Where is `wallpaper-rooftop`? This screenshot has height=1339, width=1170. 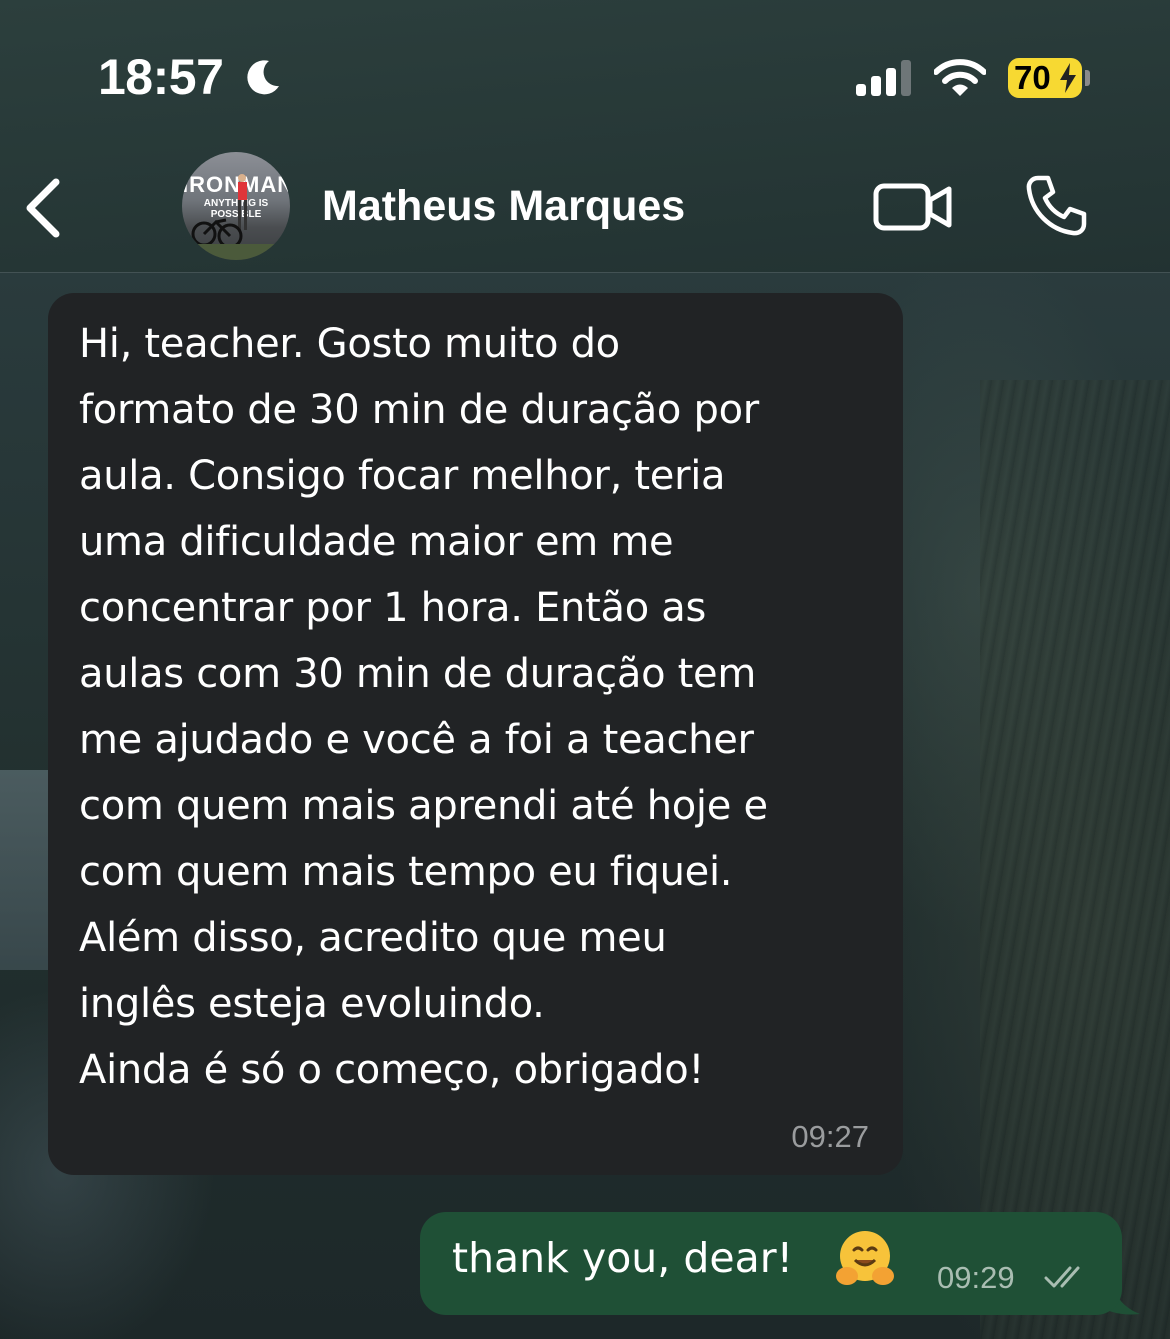 wallpaper-rooftop is located at coordinates (24, 870).